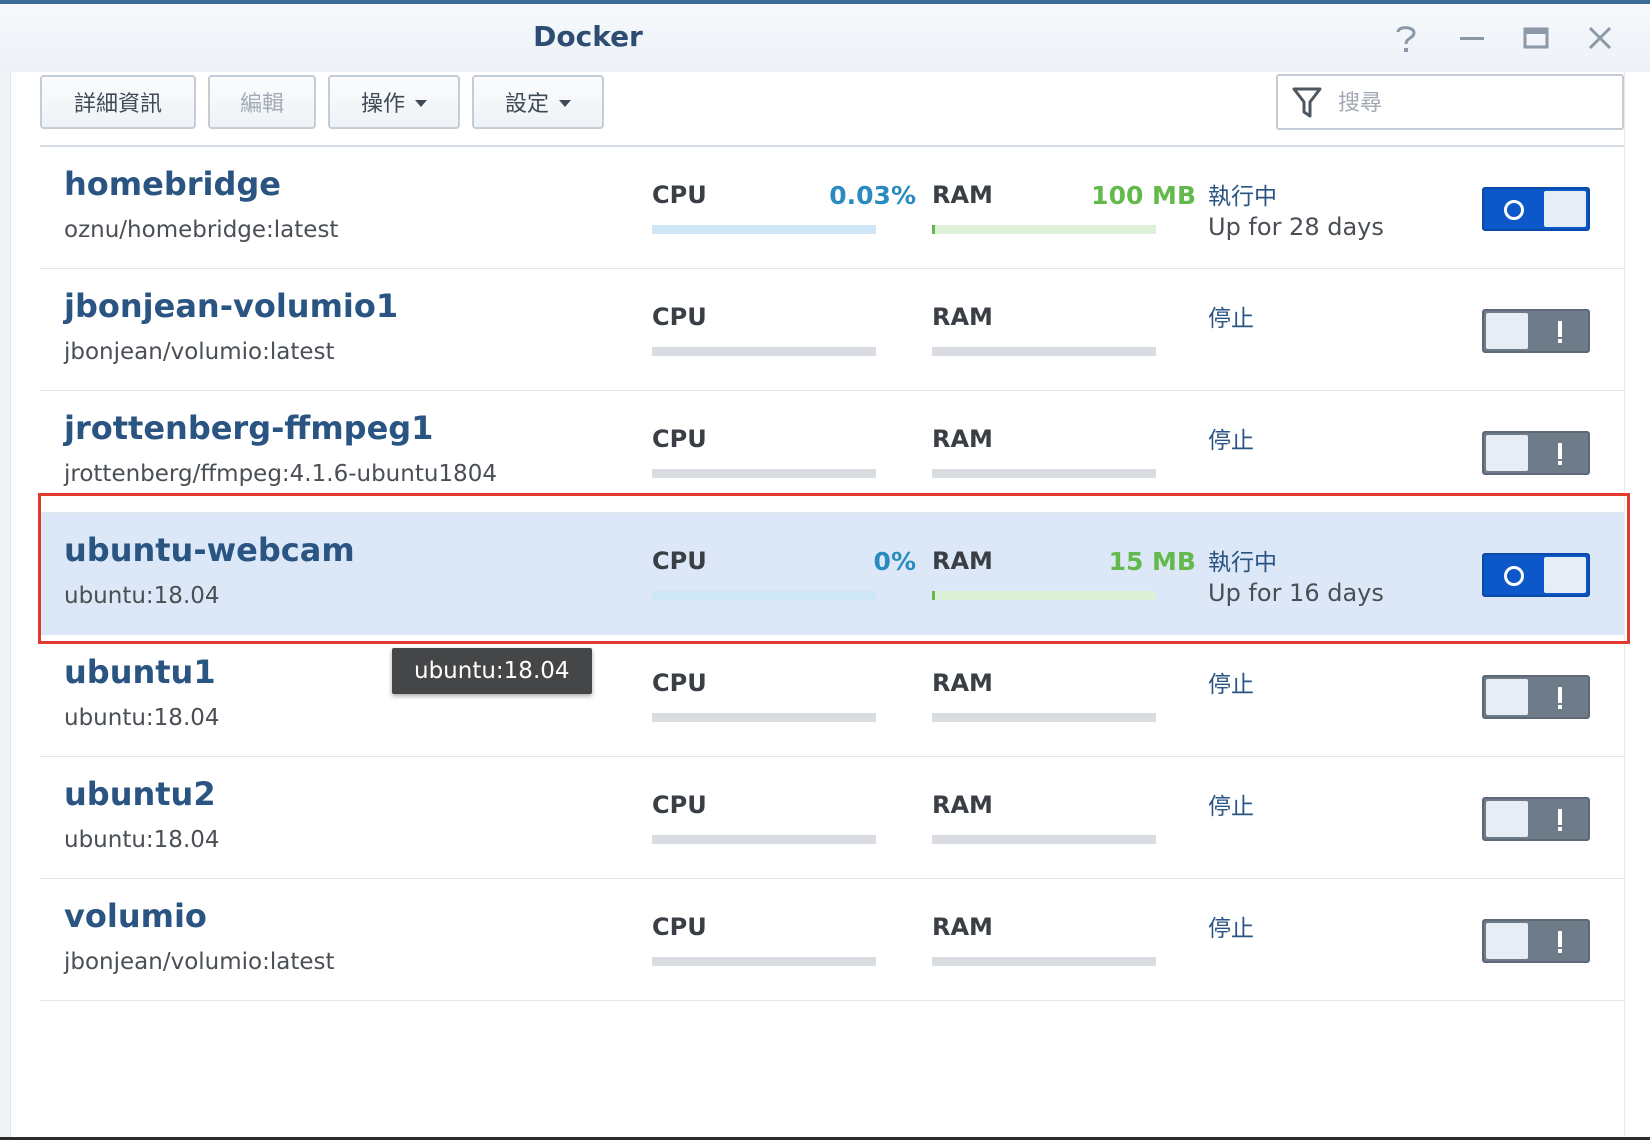 The image size is (1650, 1140). I want to click on maximize-icon, so click(1536, 38).